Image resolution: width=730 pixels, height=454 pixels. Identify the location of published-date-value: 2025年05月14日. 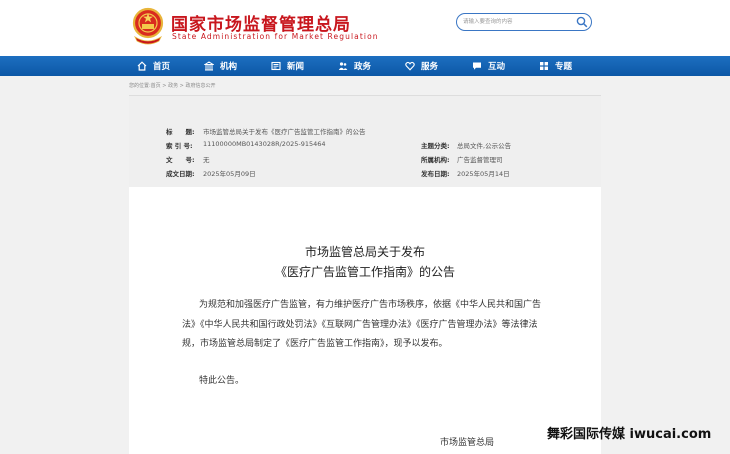
(483, 174).